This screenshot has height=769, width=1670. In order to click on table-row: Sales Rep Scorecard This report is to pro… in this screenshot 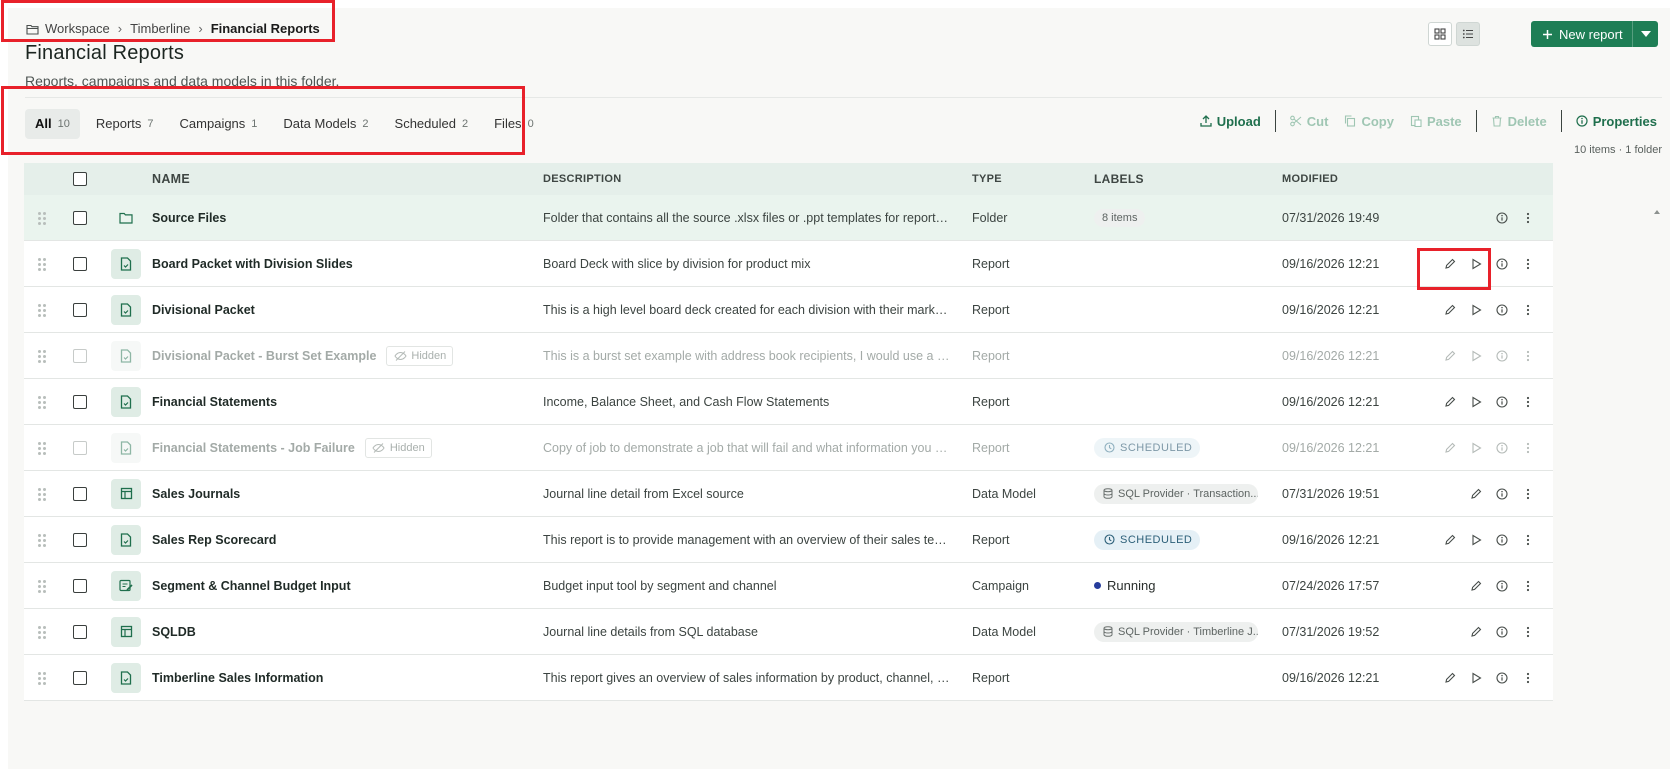, I will do `click(788, 540)`.